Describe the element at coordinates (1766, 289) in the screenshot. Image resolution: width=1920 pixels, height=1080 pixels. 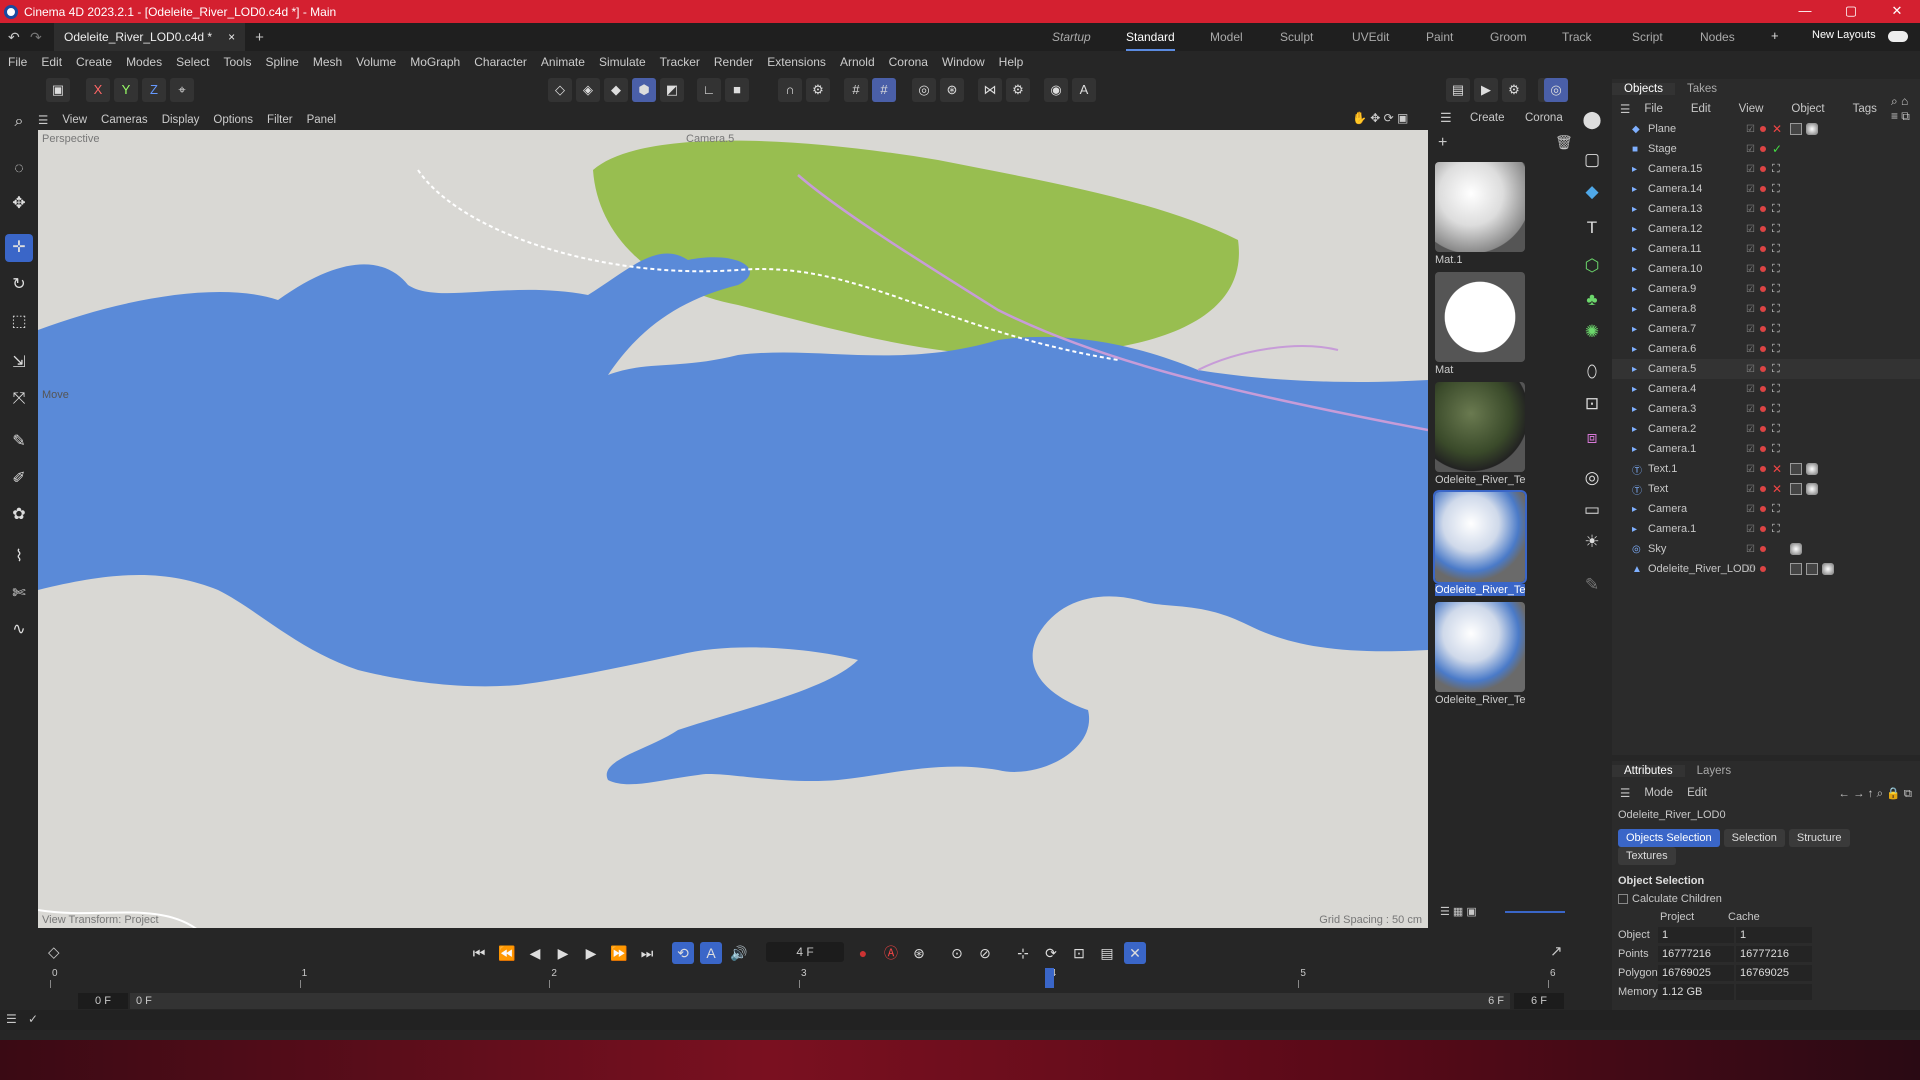
I see `object-row: ▸ Camera.9 ☑ ⛶` at that location.